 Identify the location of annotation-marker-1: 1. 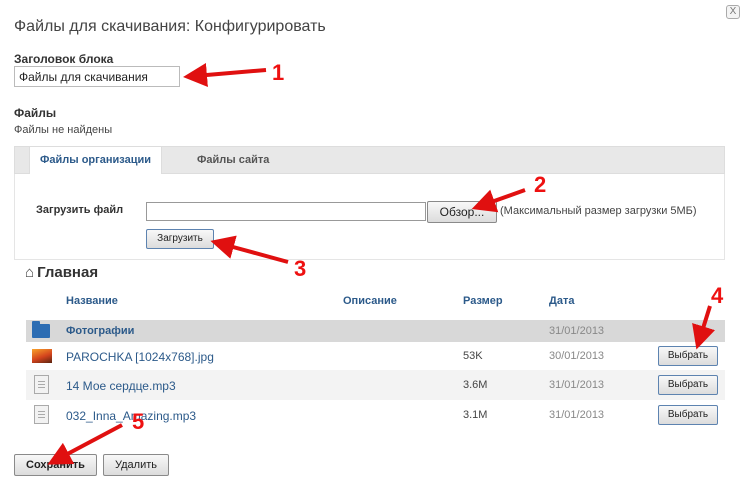
(278, 72).